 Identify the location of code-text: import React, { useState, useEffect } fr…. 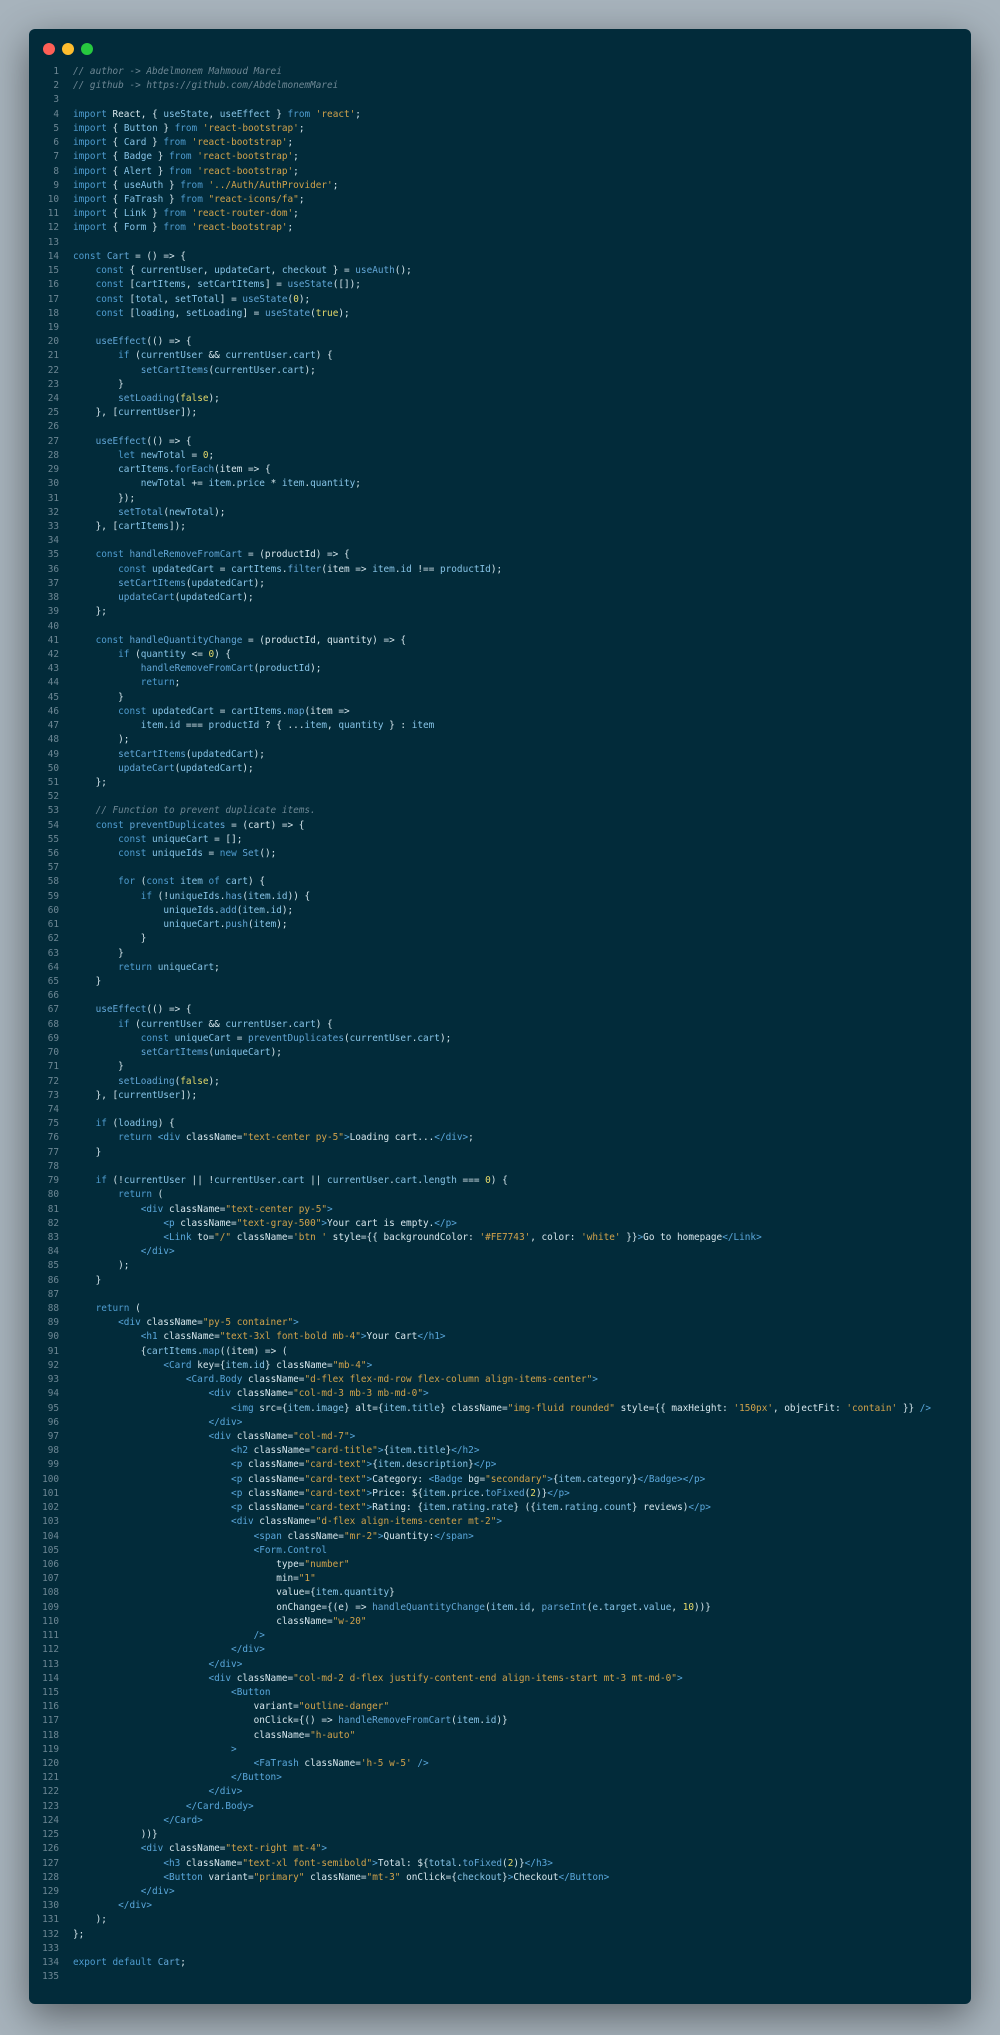
(217, 115).